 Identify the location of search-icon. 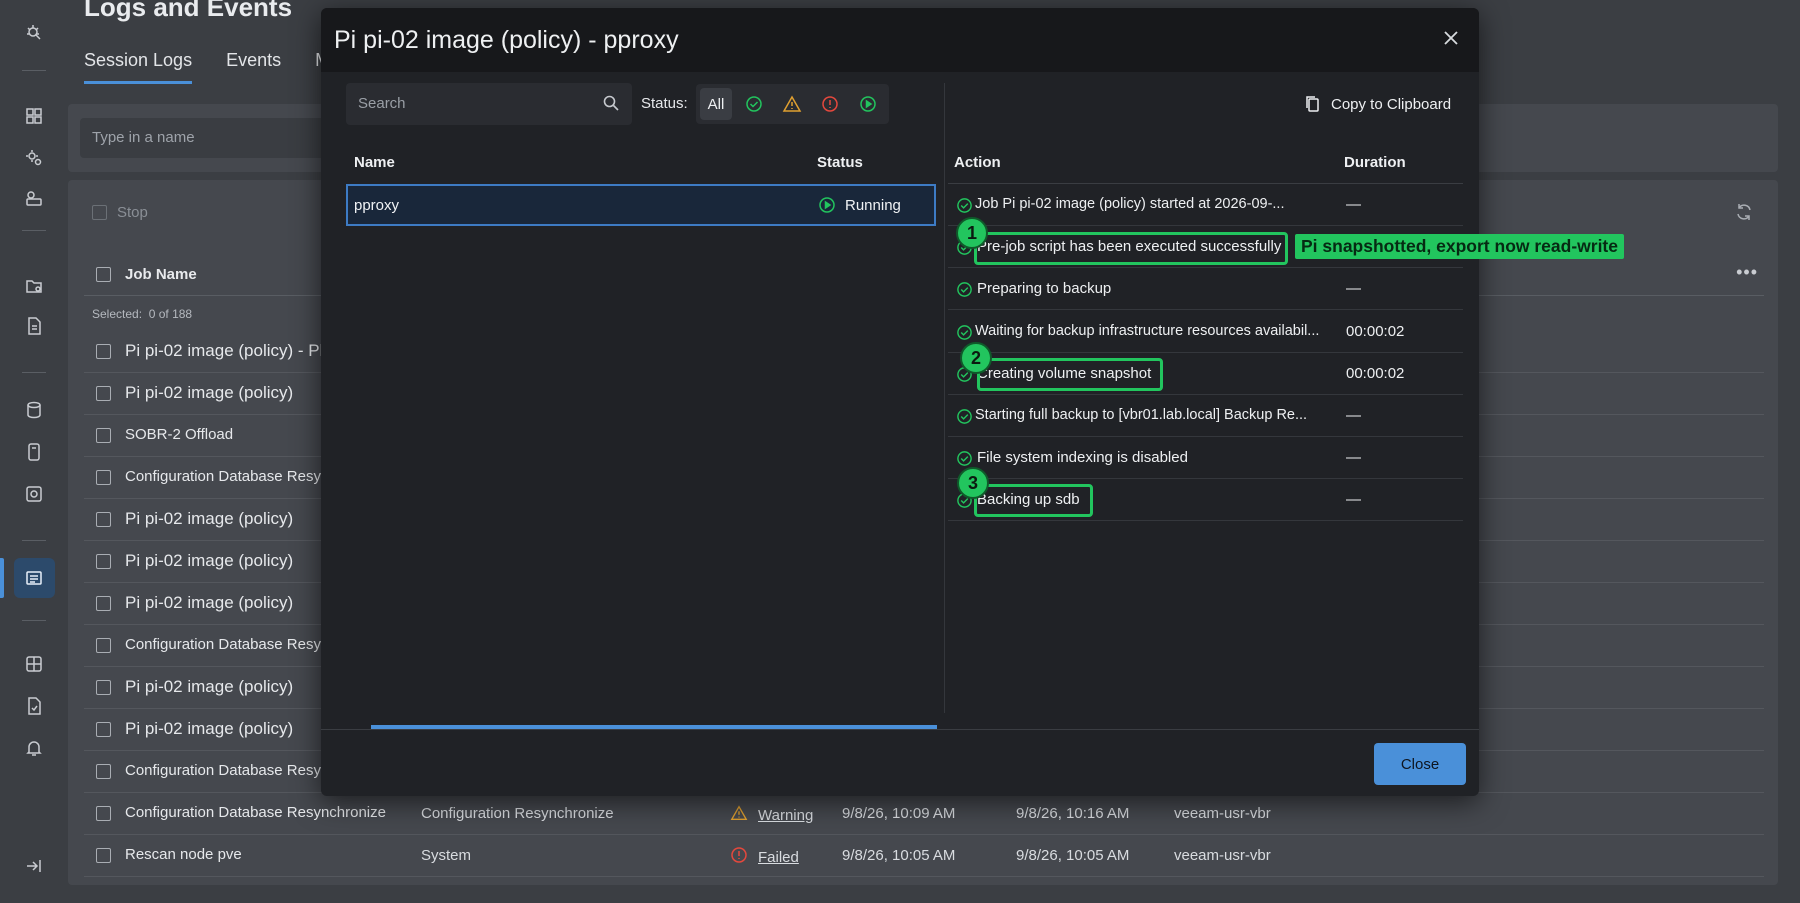
(611, 105).